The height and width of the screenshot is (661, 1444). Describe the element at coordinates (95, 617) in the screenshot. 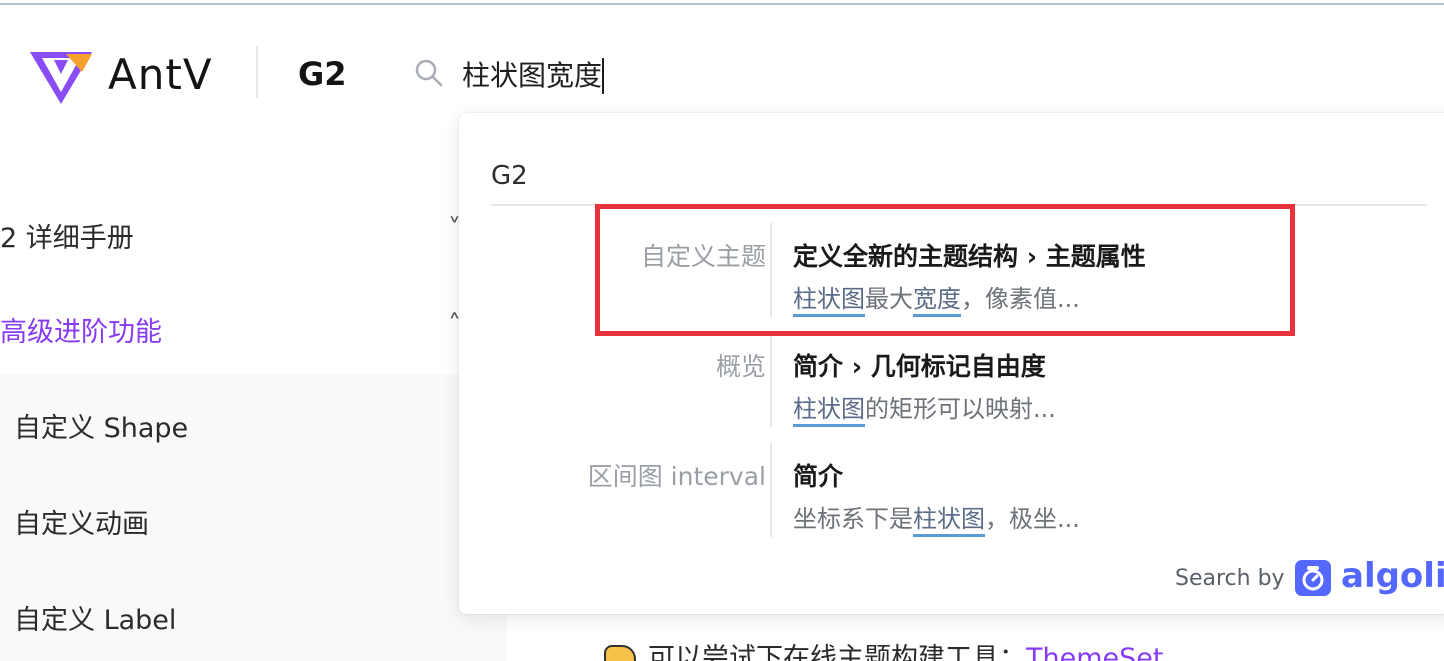

I see `sidebar-item-custom-label: 自定义 Label` at that location.